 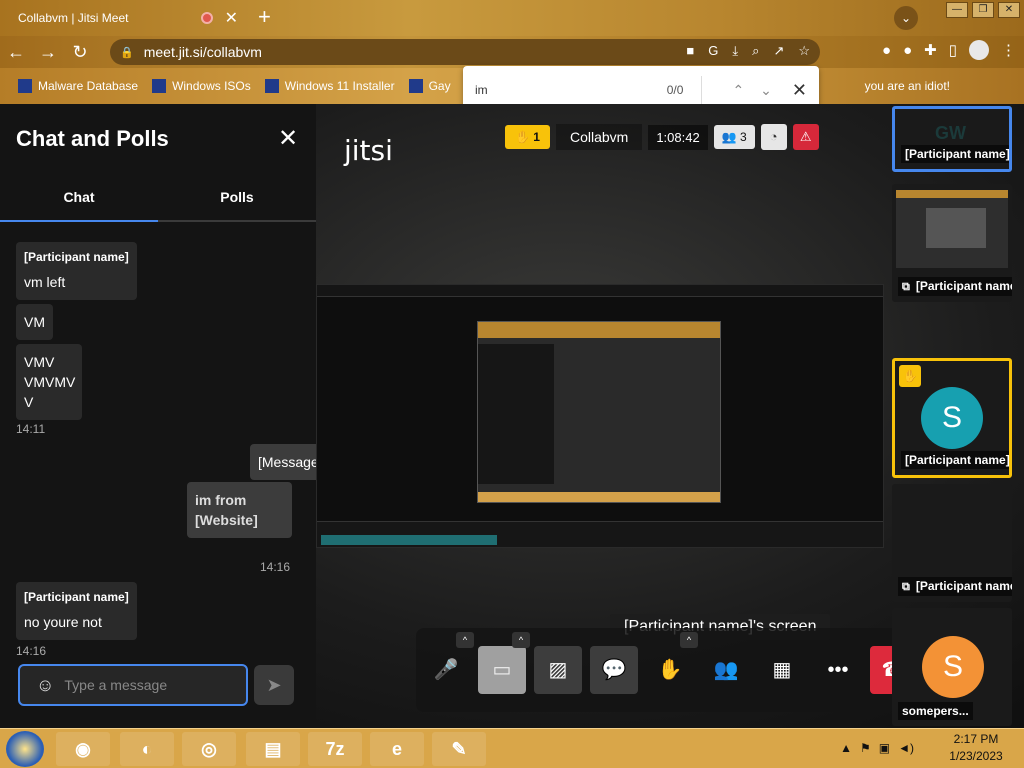 I want to click on extension-icon-1: ●, so click(x=886, y=50).